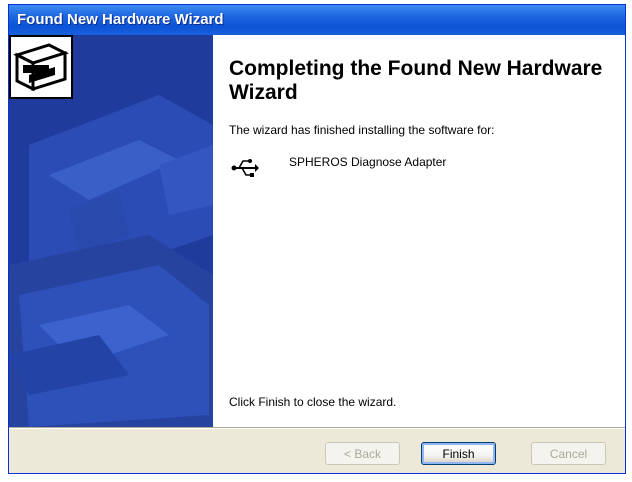  Describe the element at coordinates (317, 20) in the screenshot. I see `title-bar: Found New Hardware Wizard` at that location.